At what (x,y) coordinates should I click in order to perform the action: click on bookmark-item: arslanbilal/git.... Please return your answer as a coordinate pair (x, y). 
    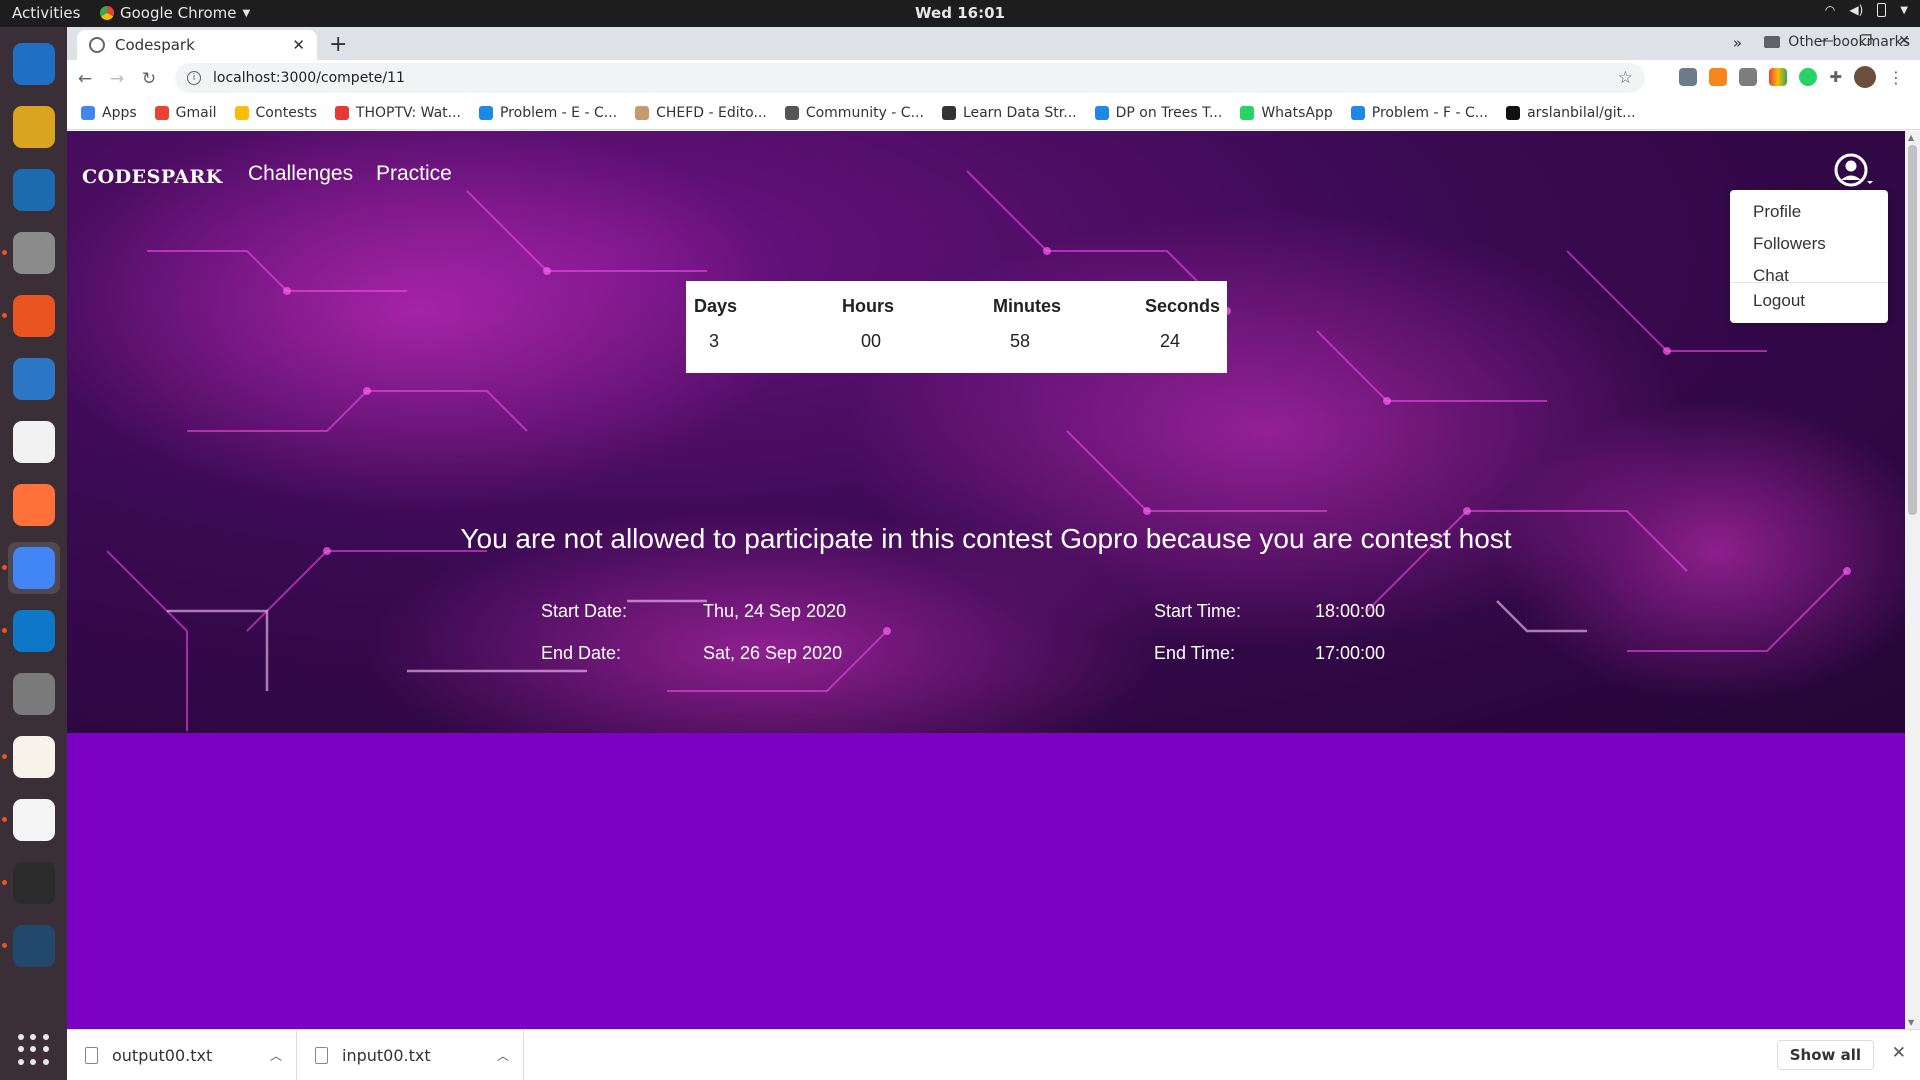
    Looking at the image, I should click on (1571, 113).